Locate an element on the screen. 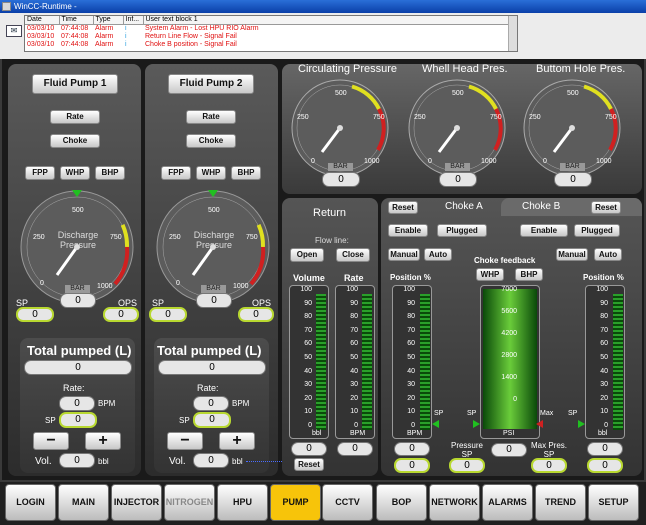 This screenshot has height=525, width=646. pump-1-tick-250: 250 is located at coordinates (39, 237).